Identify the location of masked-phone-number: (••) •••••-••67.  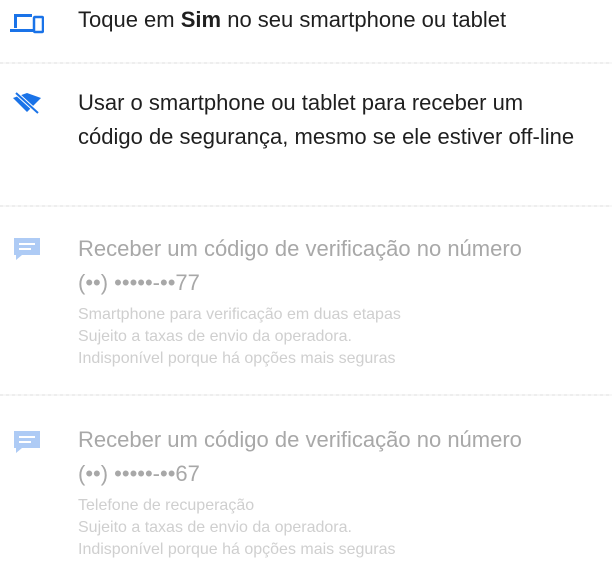
(139, 473).